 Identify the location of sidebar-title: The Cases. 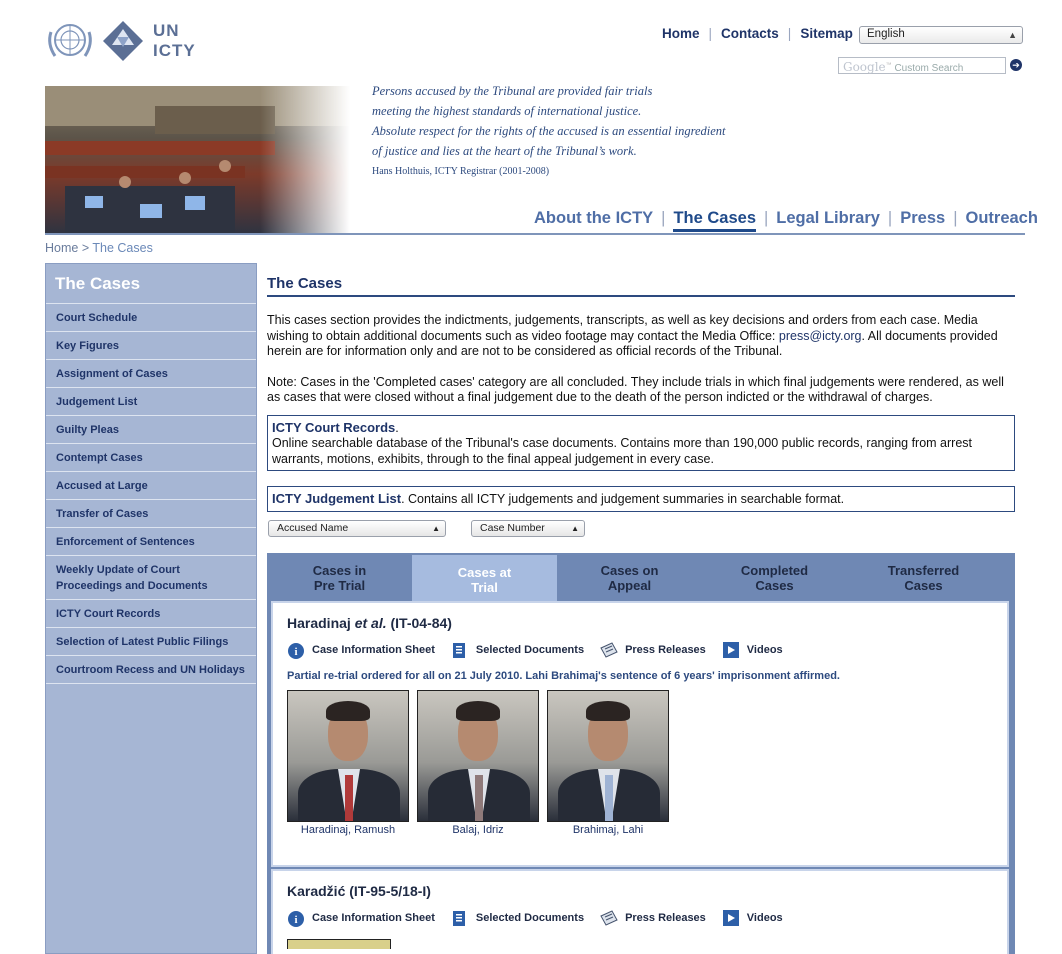
(151, 284).